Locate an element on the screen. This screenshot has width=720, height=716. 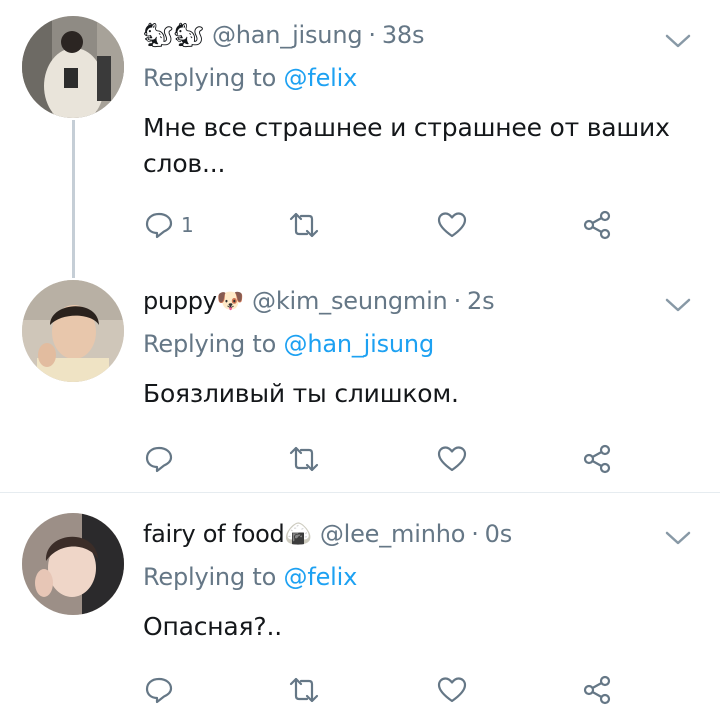
handle: @han_jisung is located at coordinates (287, 35).